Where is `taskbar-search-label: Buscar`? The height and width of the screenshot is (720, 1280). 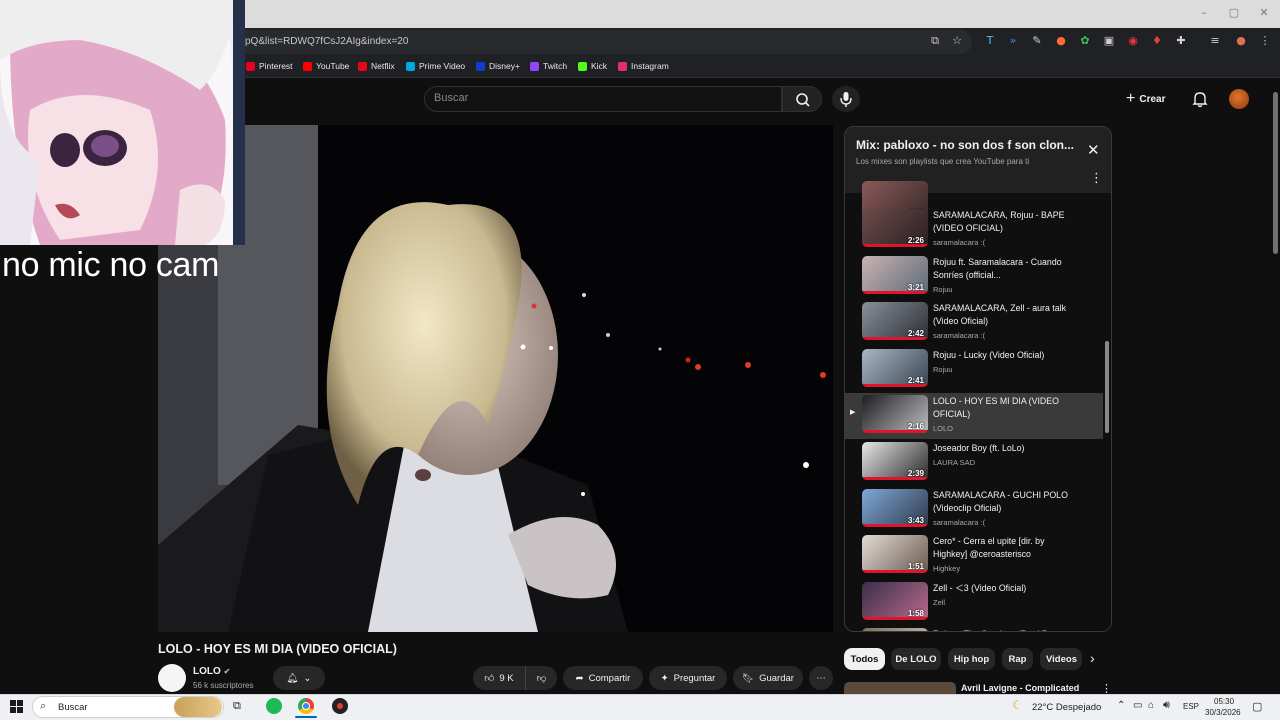 taskbar-search-label: Buscar is located at coordinates (73, 707).